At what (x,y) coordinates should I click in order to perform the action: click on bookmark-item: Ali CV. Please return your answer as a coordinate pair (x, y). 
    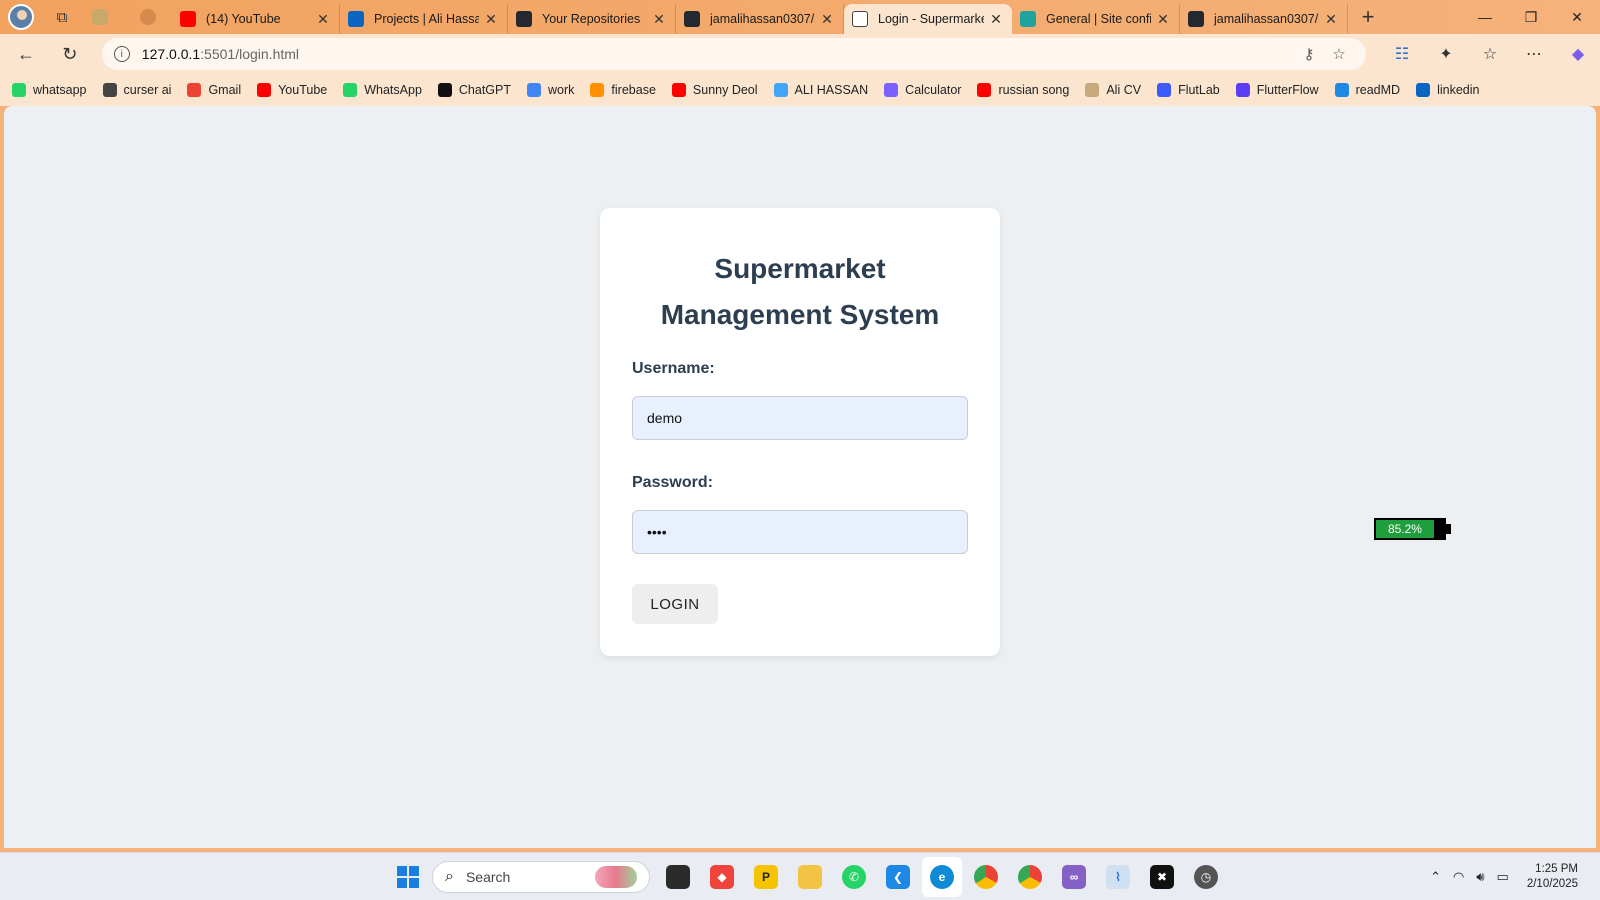
    Looking at the image, I should click on (1113, 90).